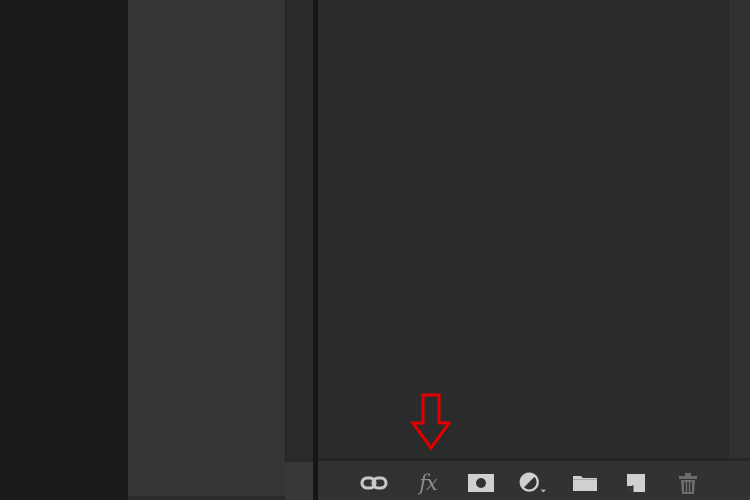 The height and width of the screenshot is (500, 750). I want to click on adjustment-layer-button, so click(533, 483).